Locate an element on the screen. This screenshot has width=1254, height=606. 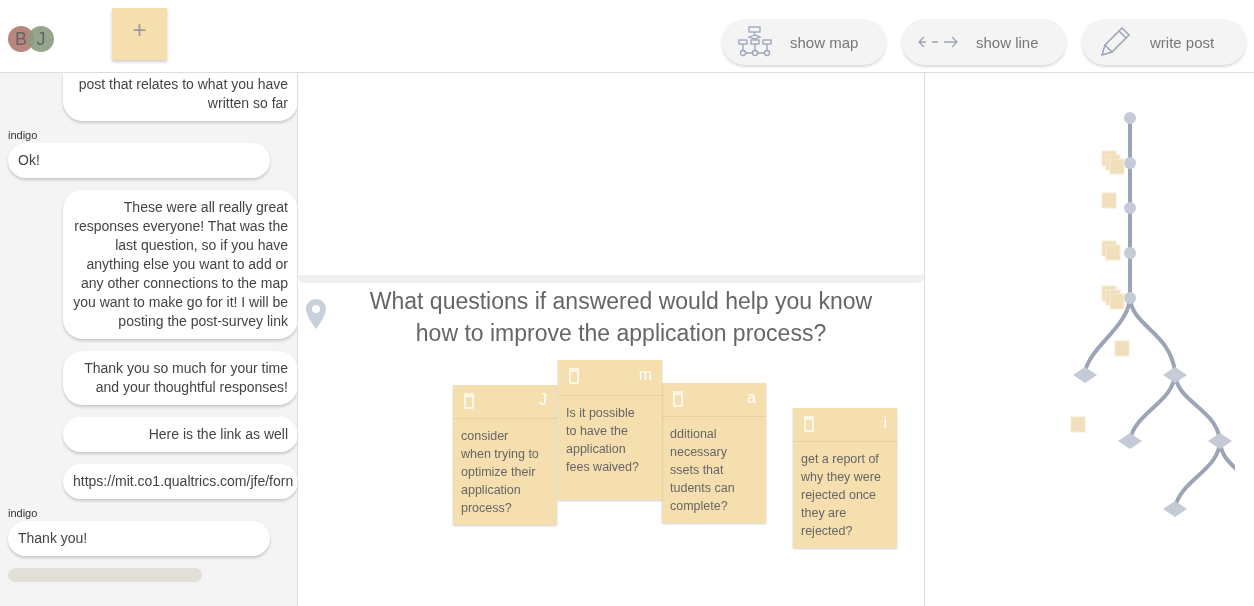
show-line-button: show line is located at coordinates (984, 42).